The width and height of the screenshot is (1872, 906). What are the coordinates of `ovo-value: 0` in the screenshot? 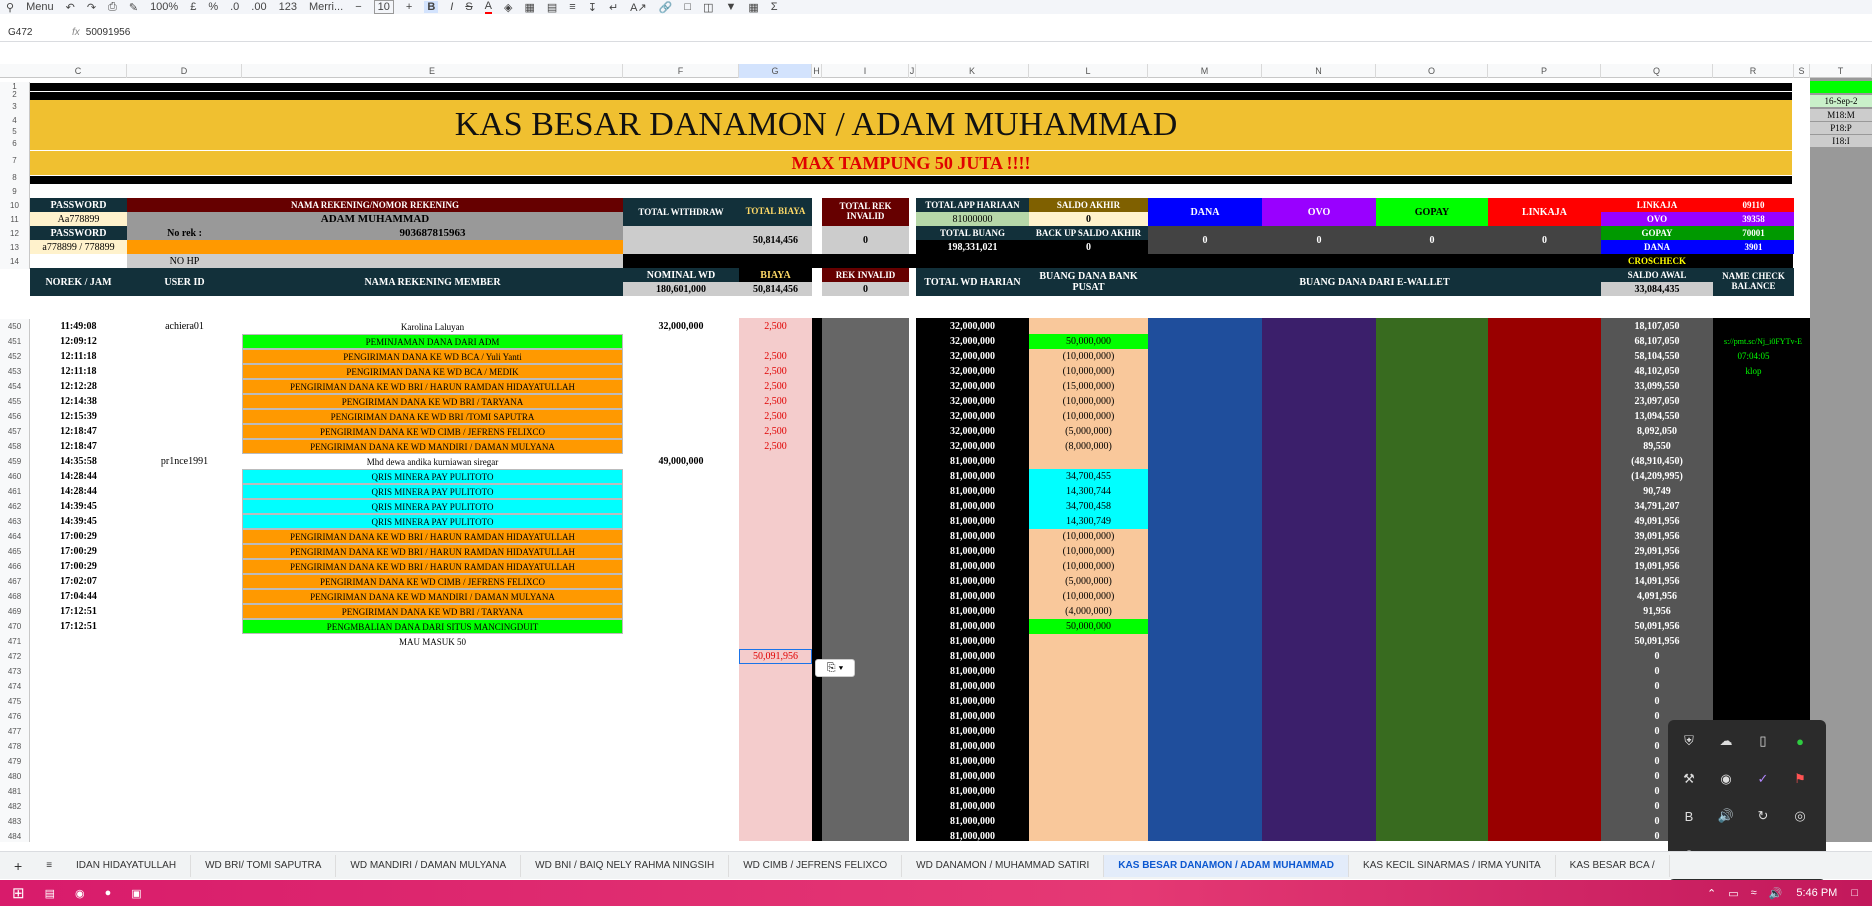 It's located at (1319, 240).